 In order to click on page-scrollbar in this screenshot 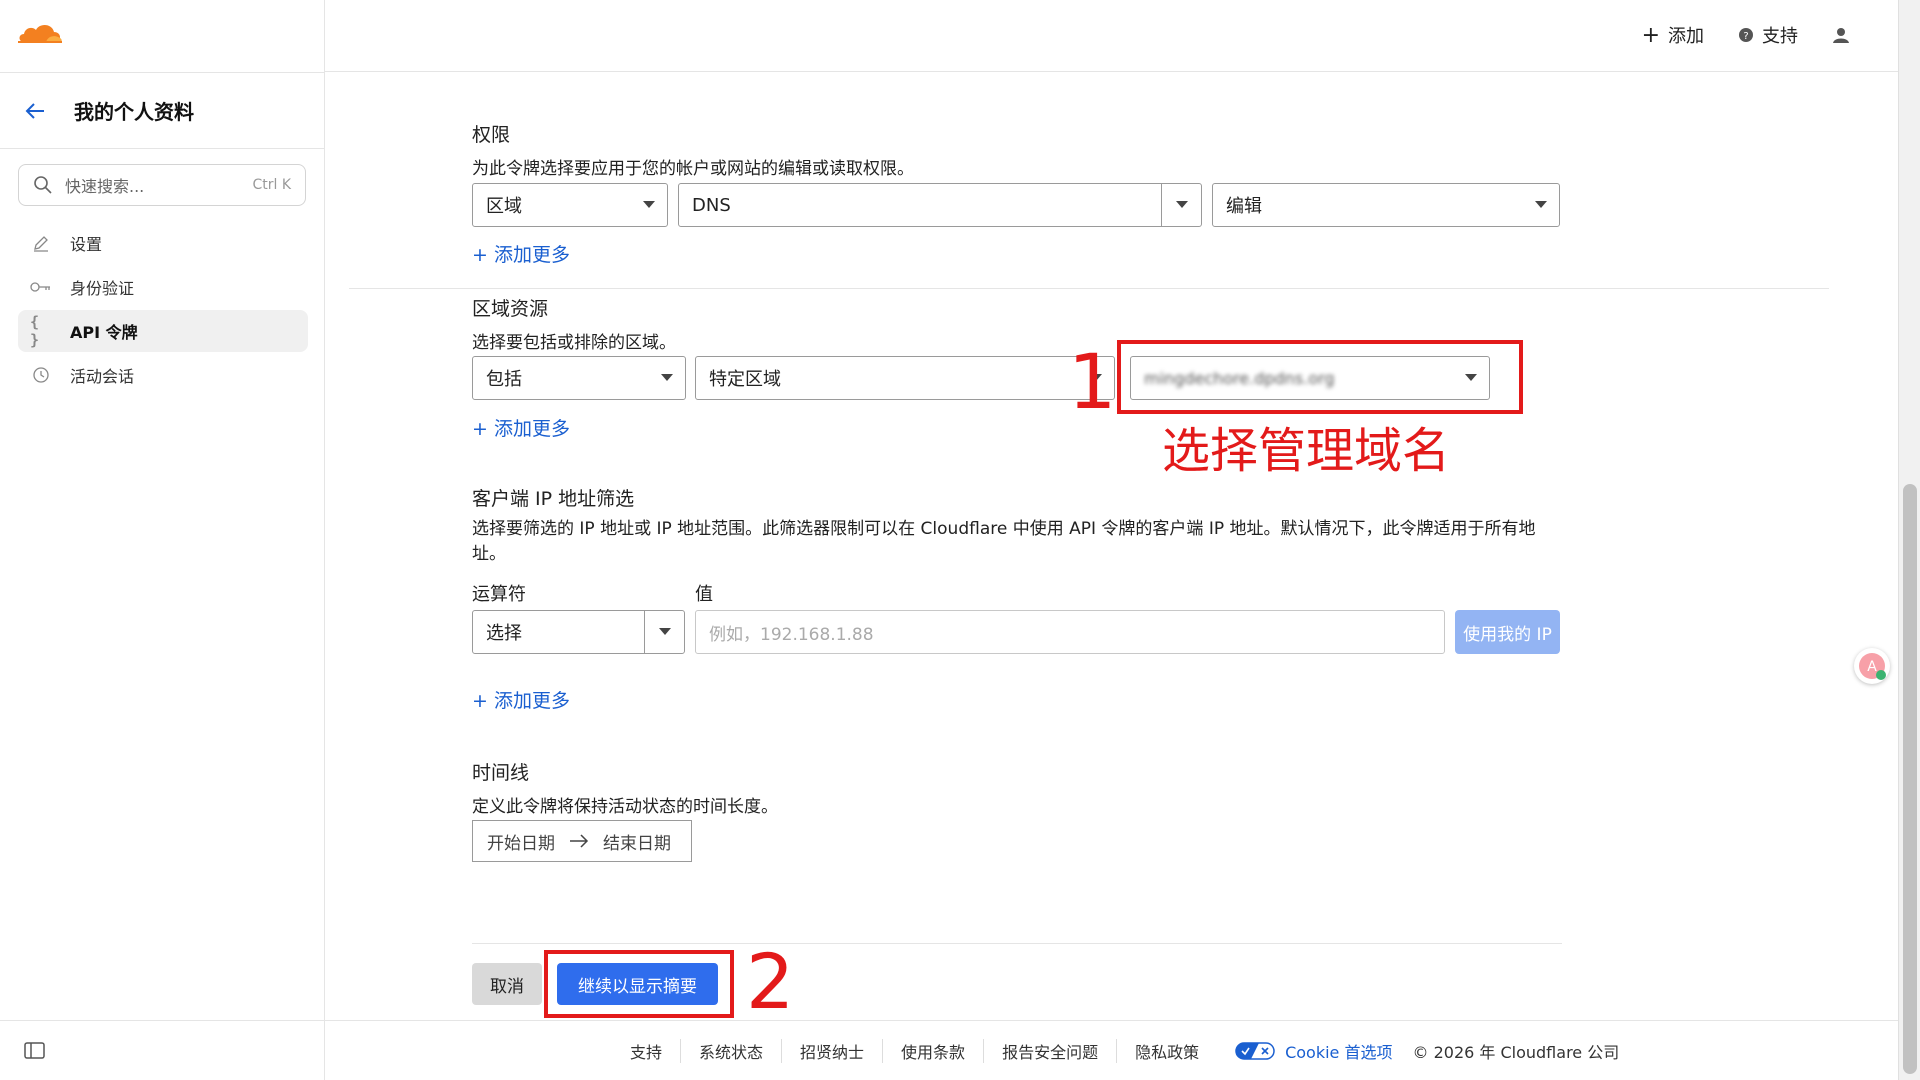, I will do `click(1909, 540)`.